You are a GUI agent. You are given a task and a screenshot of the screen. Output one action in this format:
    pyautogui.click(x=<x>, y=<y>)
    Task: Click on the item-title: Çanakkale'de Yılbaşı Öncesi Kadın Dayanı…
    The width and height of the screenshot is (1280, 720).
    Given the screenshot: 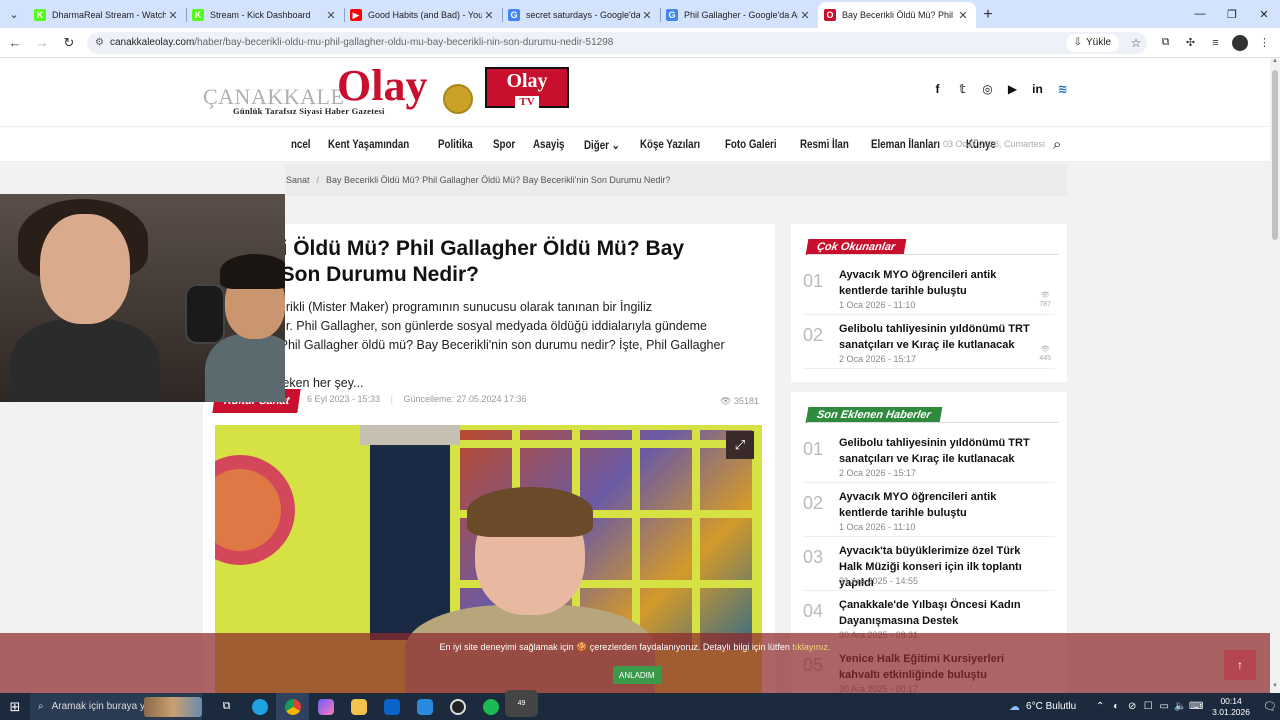 What is the action you would take?
    pyautogui.click(x=939, y=613)
    